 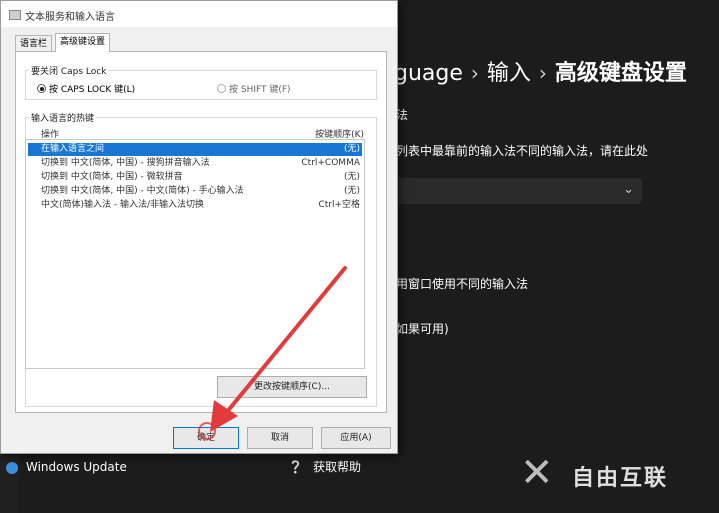 What do you see at coordinates (330, 163) in the screenshot?
I see `row-keys: Ctrl+COMMA` at bounding box center [330, 163].